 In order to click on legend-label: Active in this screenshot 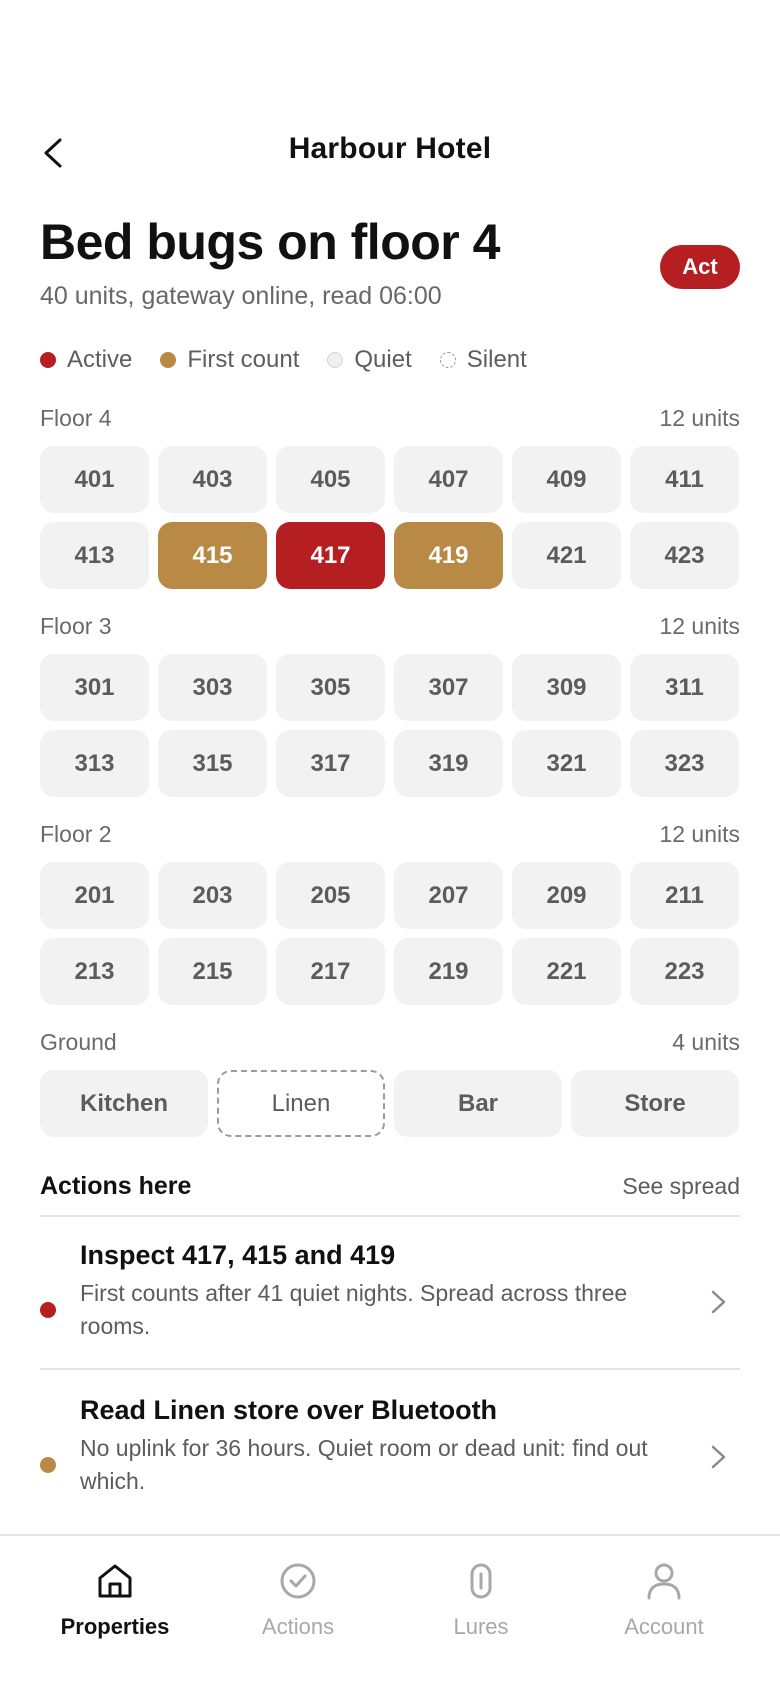, I will do `click(100, 359)`.